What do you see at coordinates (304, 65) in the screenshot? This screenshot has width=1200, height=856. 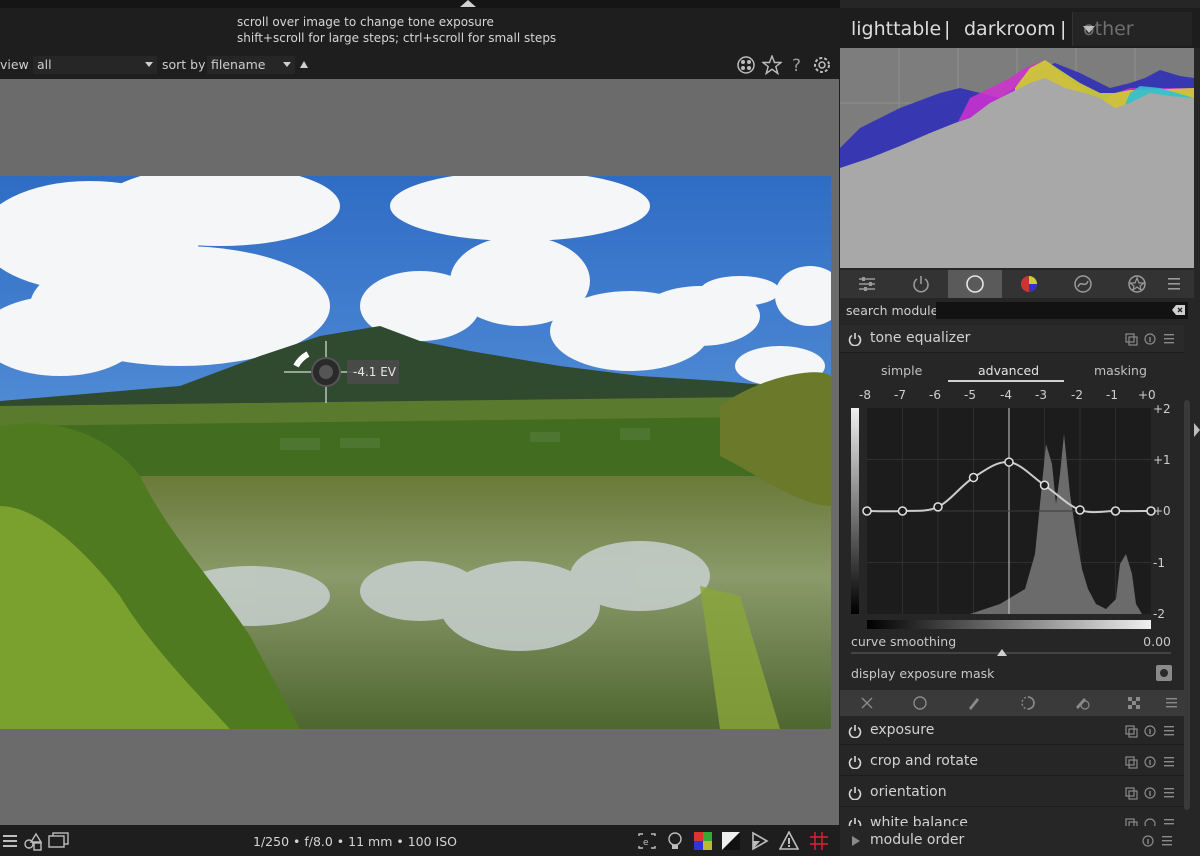 I see `sort-order-icon` at bounding box center [304, 65].